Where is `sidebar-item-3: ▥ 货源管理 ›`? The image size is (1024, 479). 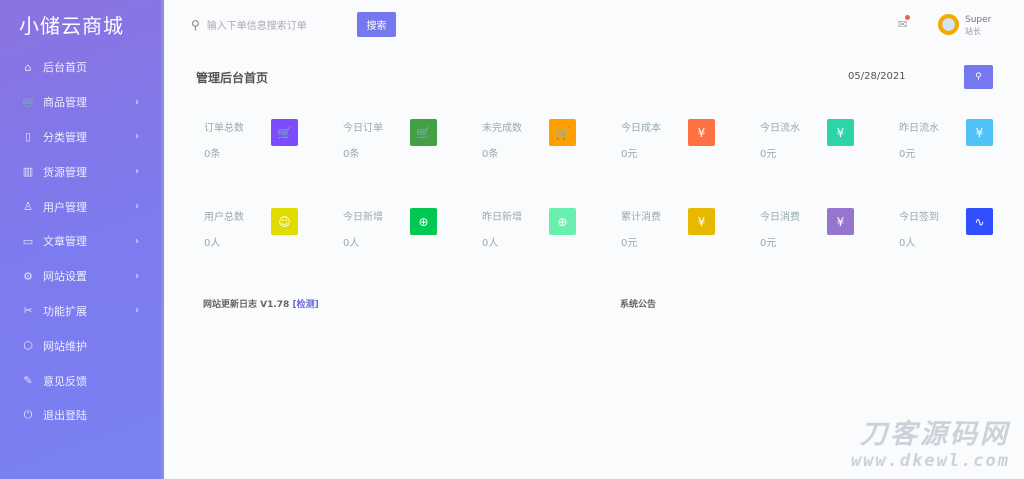 sidebar-item-3: ▥ 货源管理 › is located at coordinates (80, 171).